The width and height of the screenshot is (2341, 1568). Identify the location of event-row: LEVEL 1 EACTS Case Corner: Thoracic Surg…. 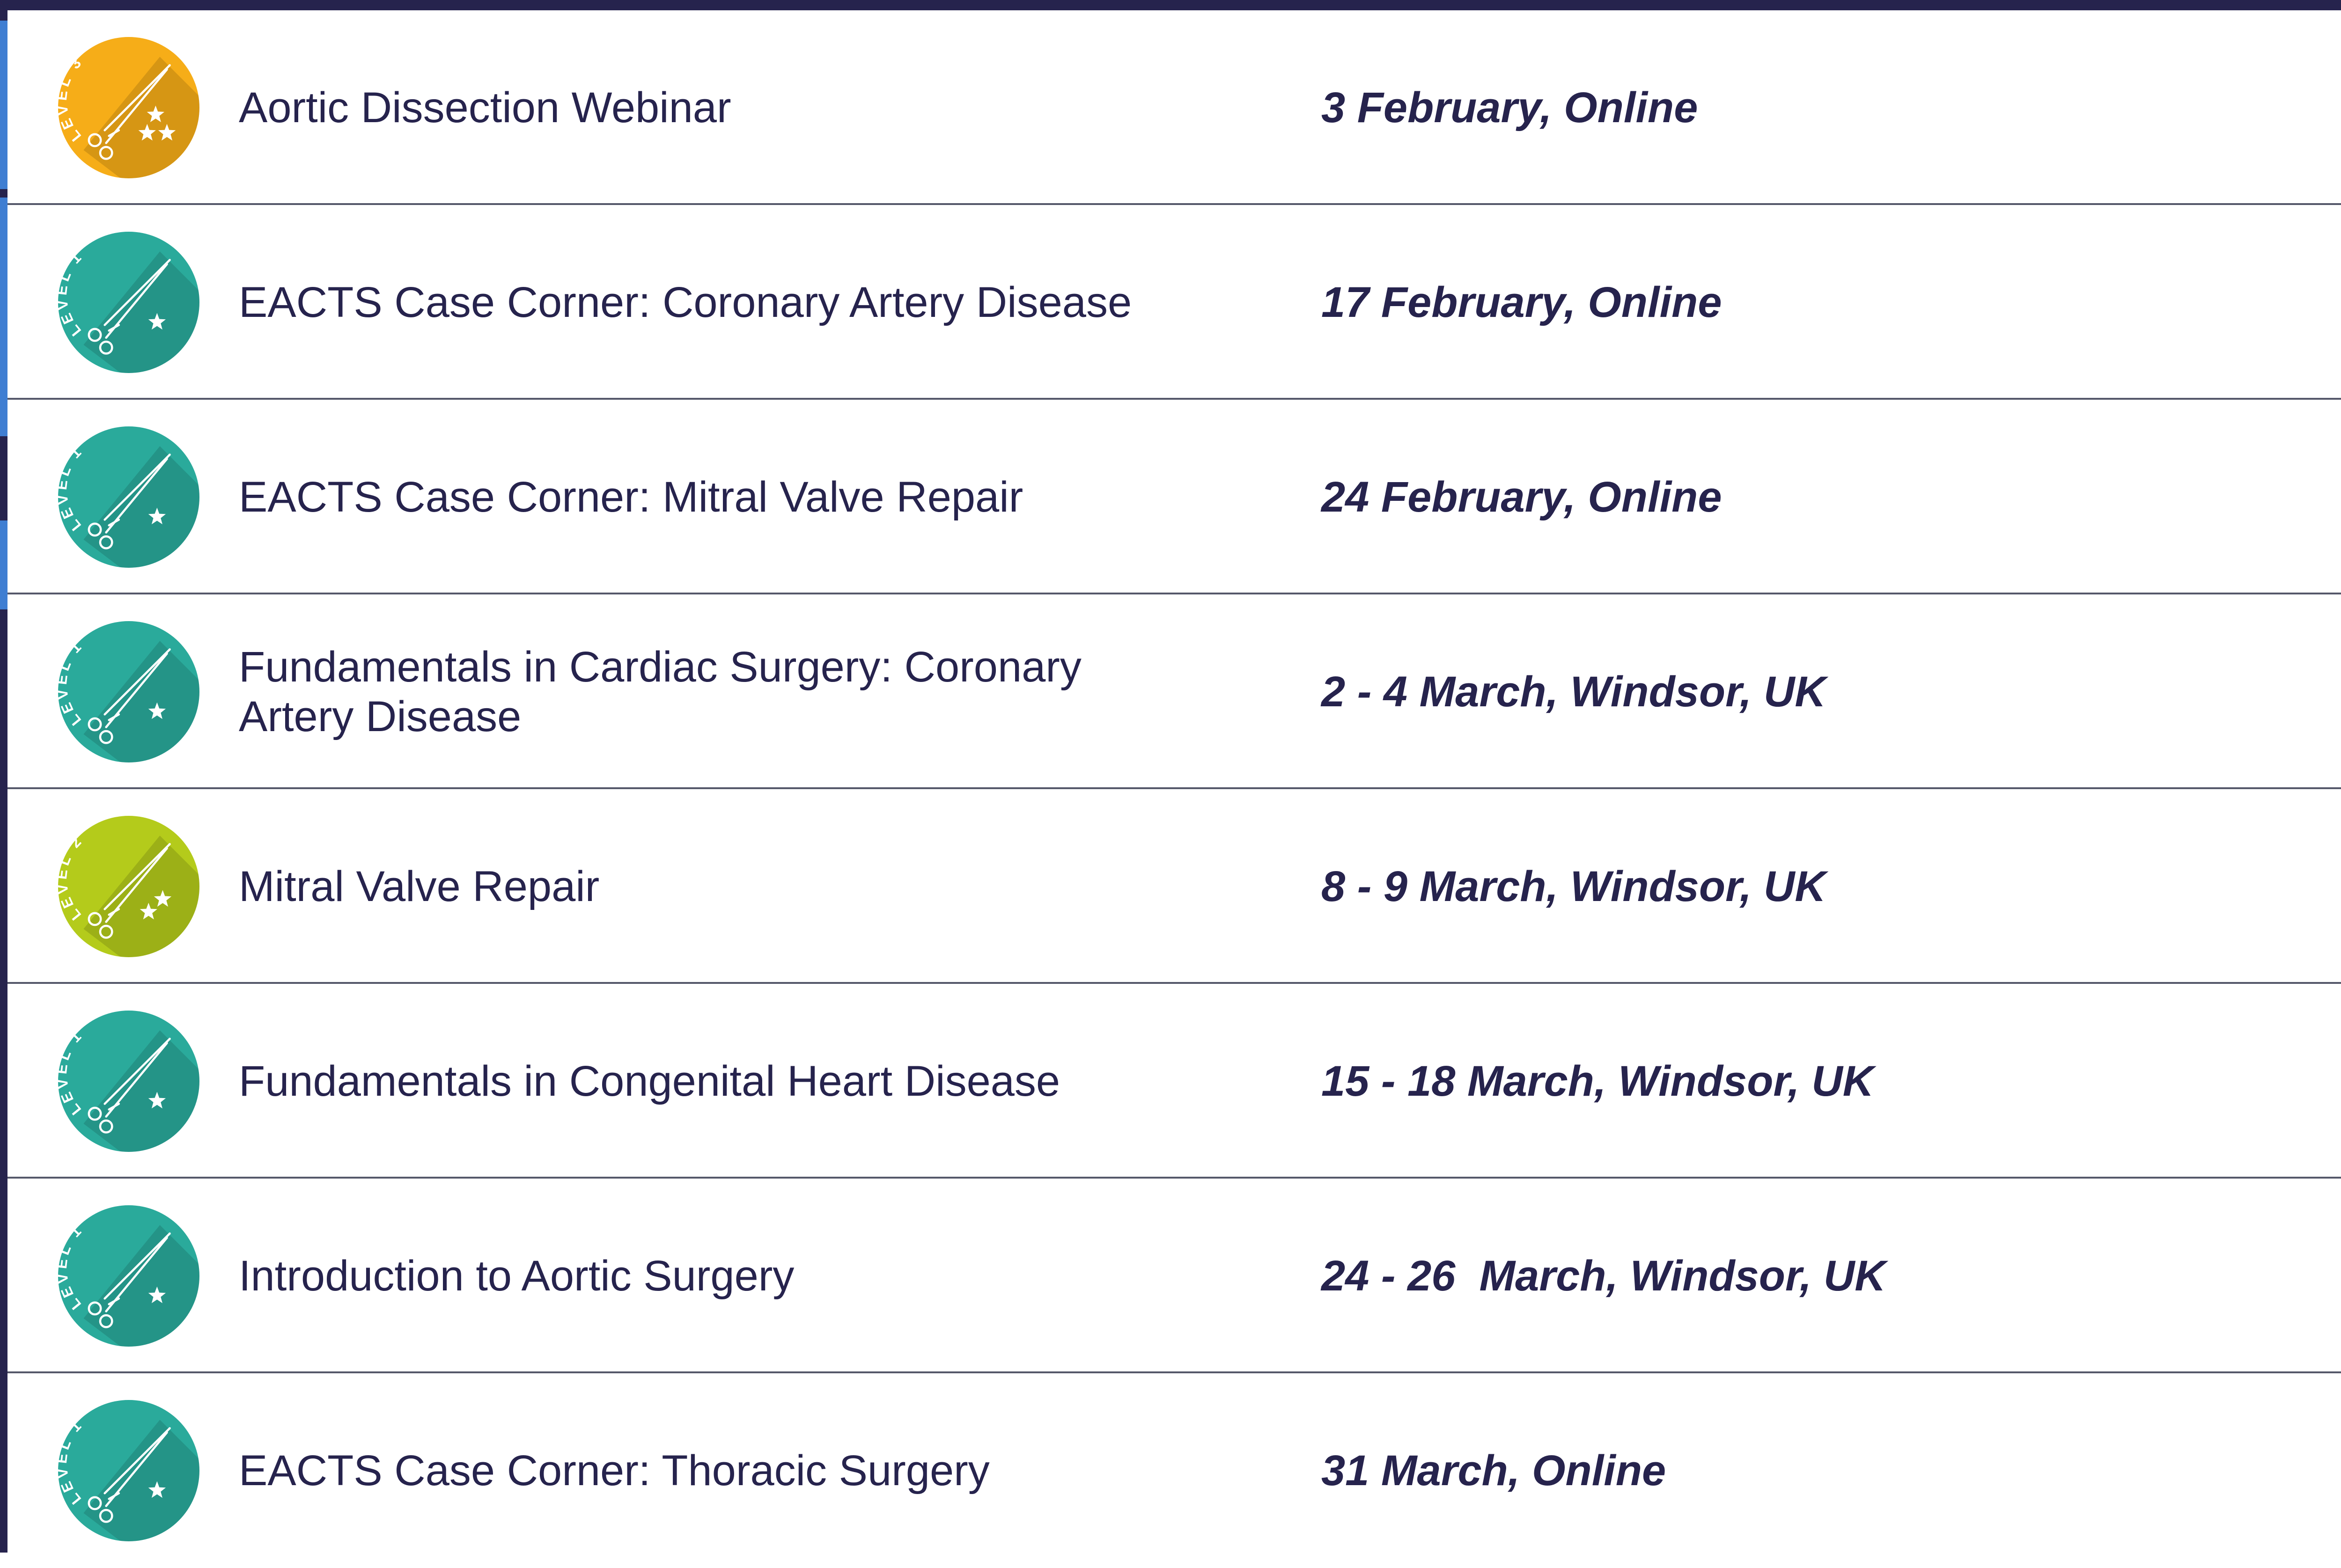
(1174, 1463).